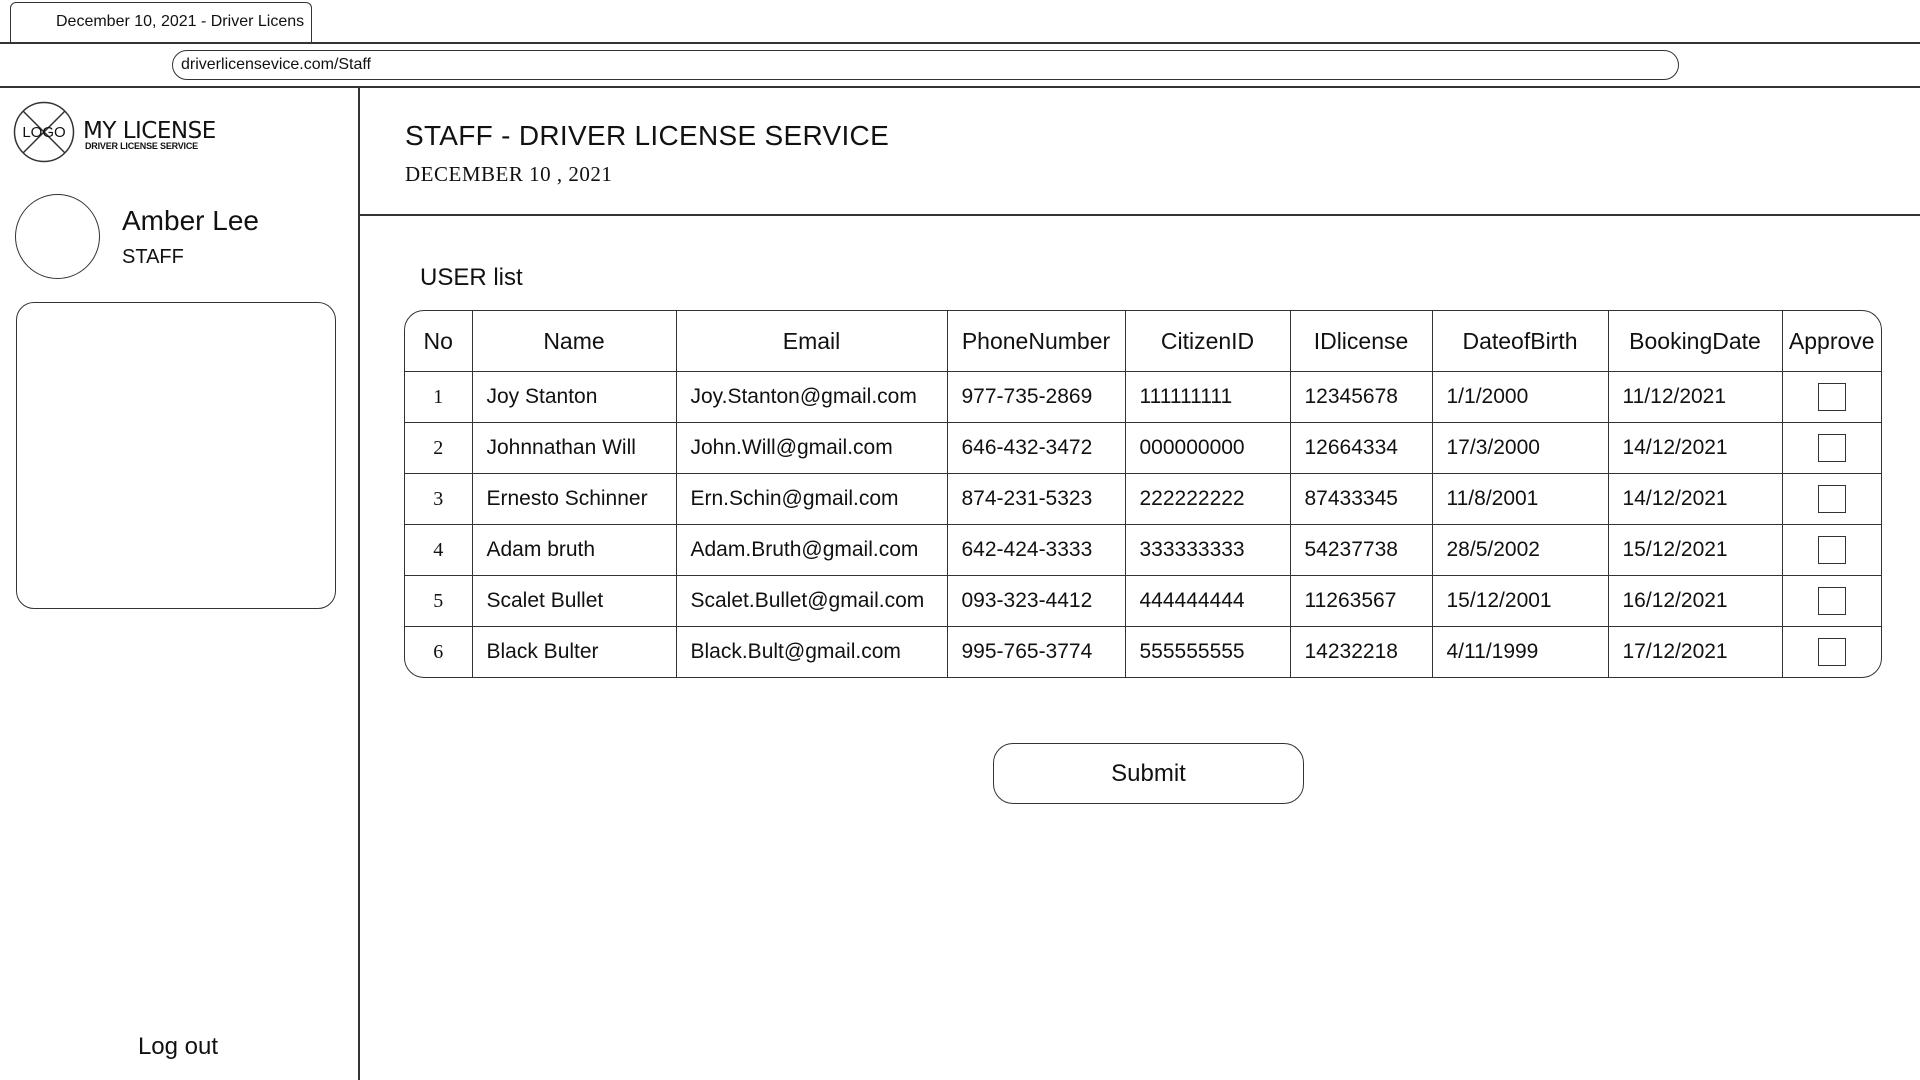 The height and width of the screenshot is (1080, 1920). Describe the element at coordinates (811, 601) in the screenshot. I see `email-cell: Scalet.Bullet@gmail.com` at that location.